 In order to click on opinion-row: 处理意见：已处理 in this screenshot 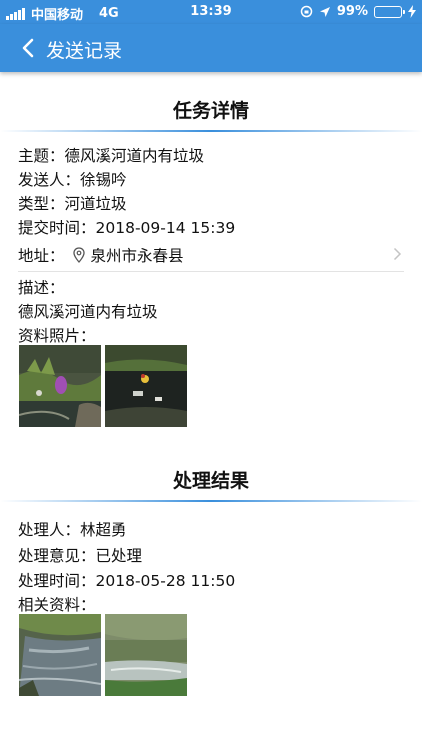, I will do `click(80, 555)`.